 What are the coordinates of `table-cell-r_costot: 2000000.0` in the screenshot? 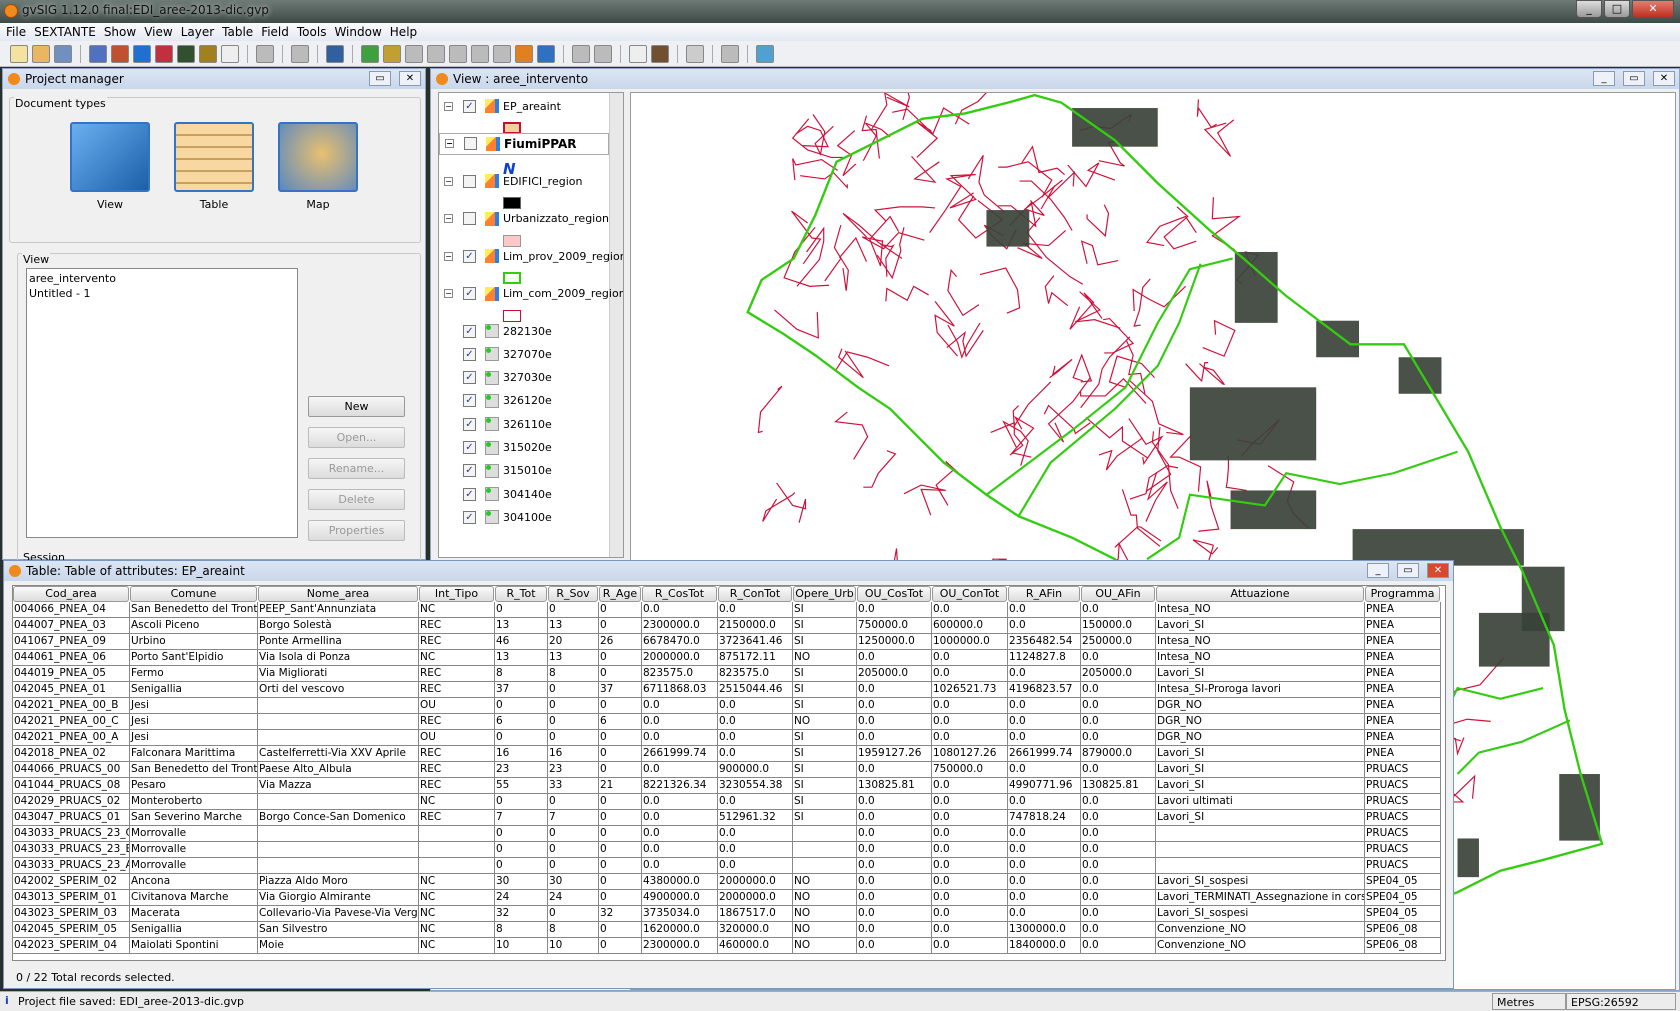 It's located at (680, 658).